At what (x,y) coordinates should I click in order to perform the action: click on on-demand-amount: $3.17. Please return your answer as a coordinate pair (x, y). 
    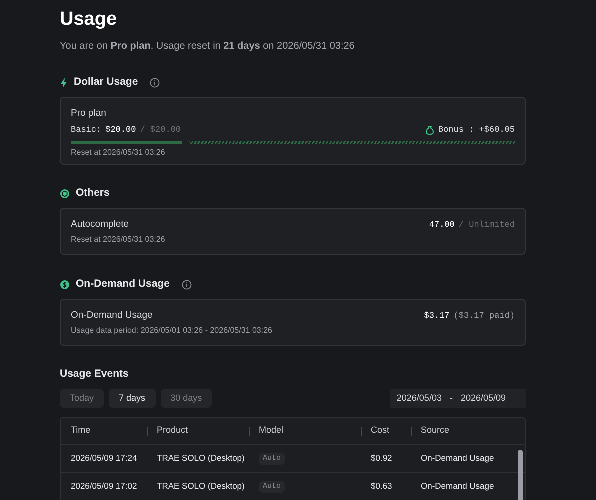
    Looking at the image, I should click on (437, 316).